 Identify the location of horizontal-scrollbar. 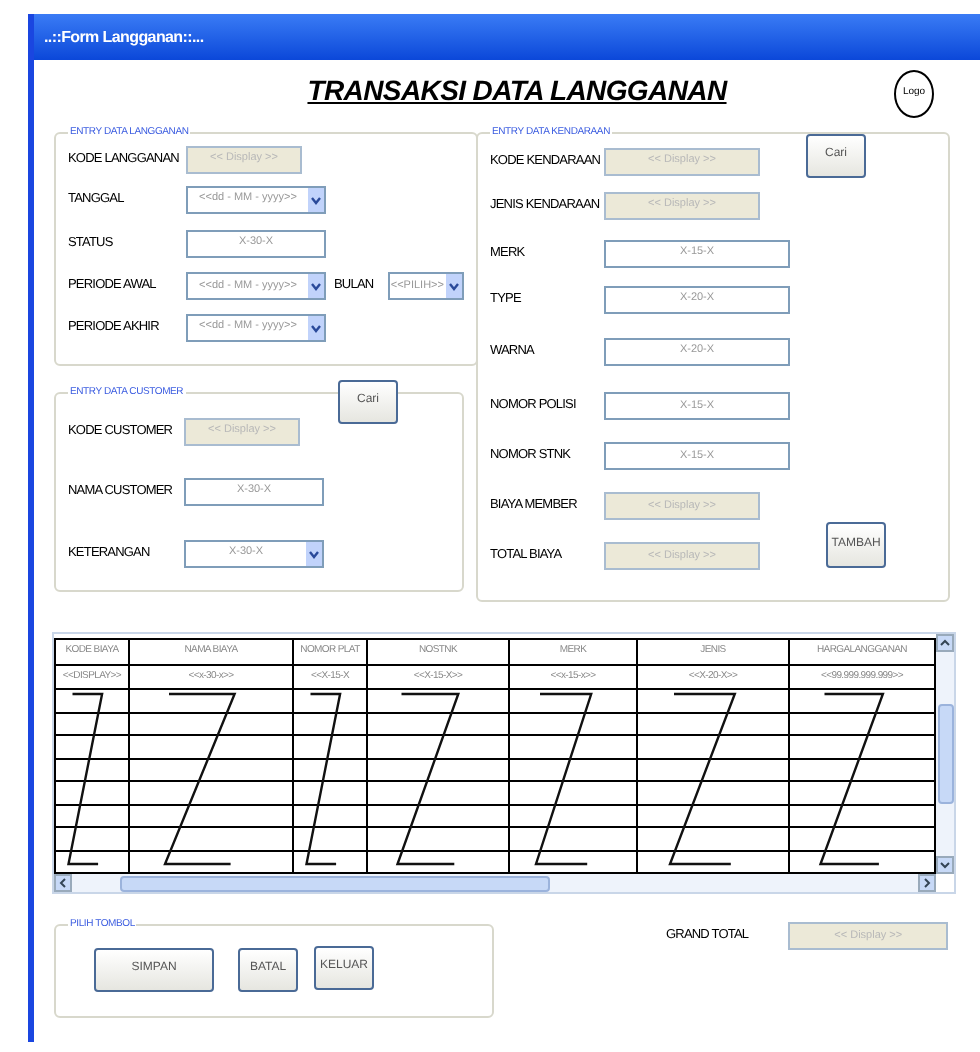
(495, 883).